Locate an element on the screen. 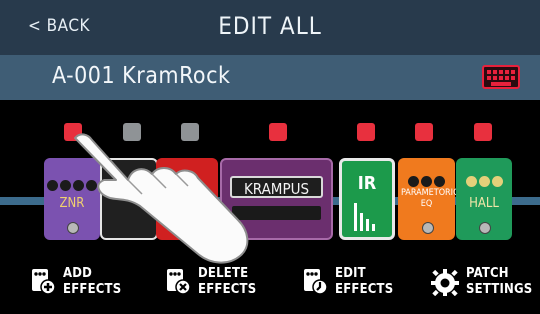 The image size is (540, 314). knob-row is located at coordinates (484, 181).